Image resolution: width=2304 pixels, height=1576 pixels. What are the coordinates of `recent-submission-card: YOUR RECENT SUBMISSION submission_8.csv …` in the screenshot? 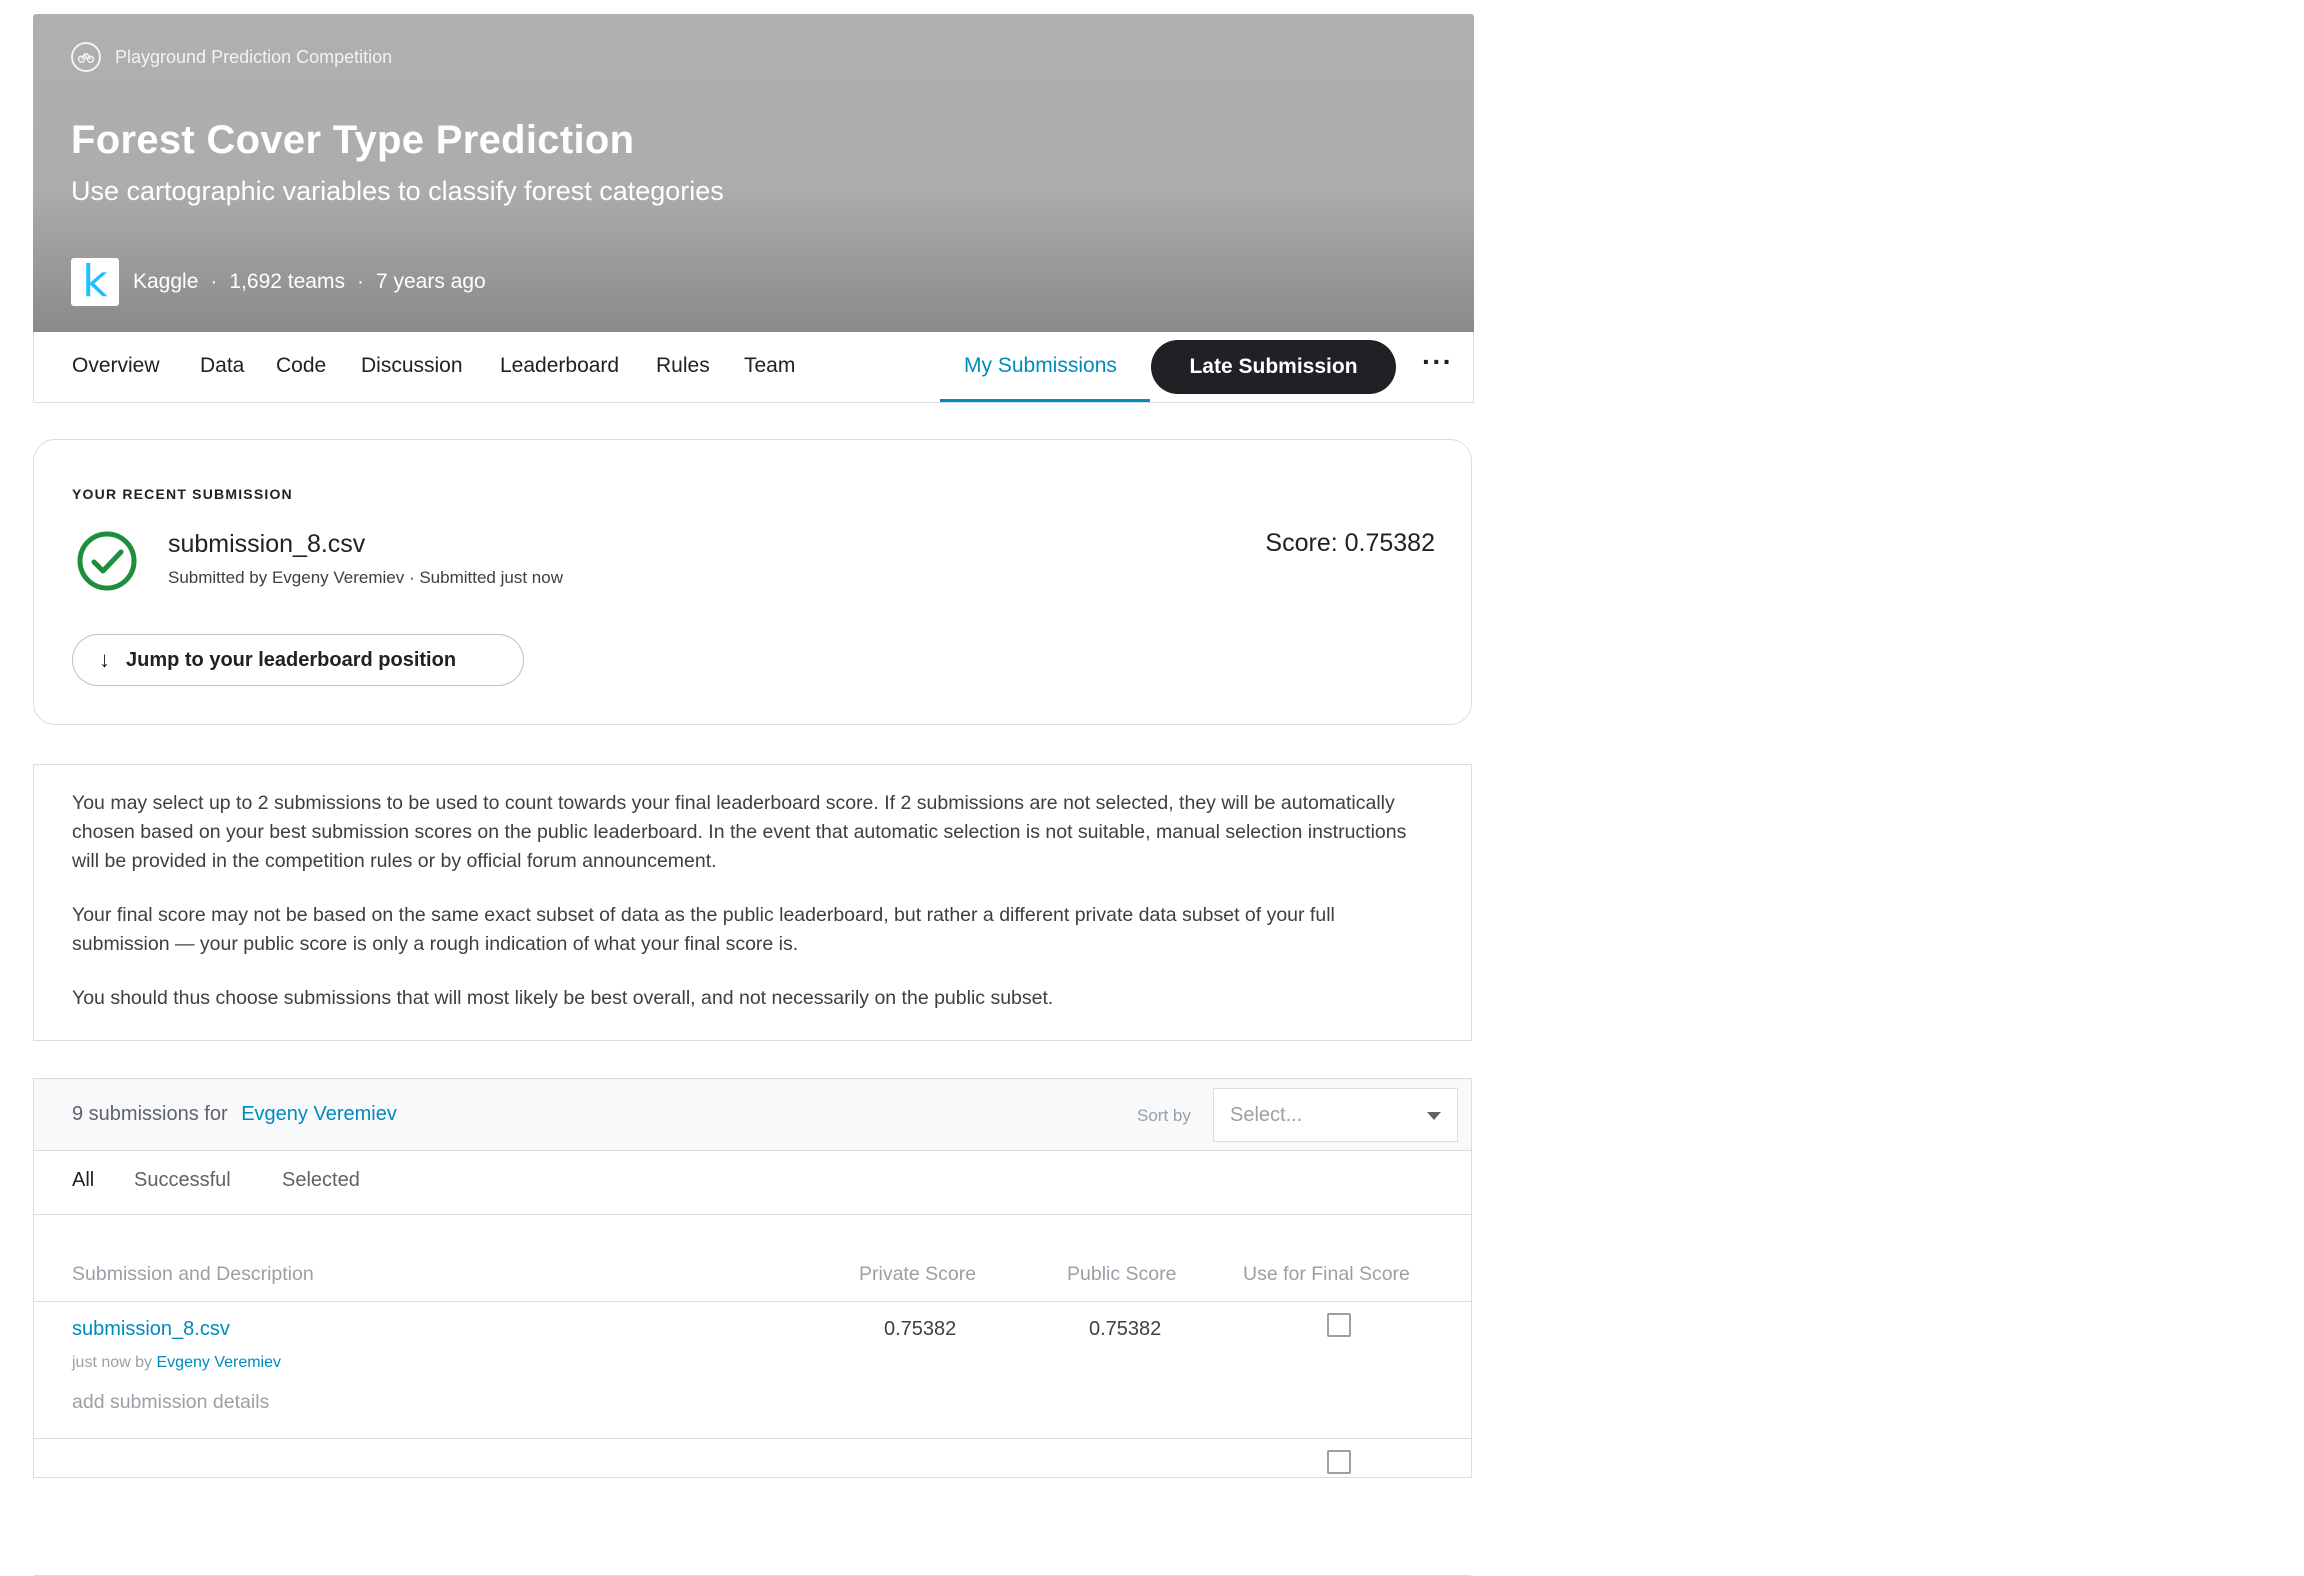 It's located at (752, 582).